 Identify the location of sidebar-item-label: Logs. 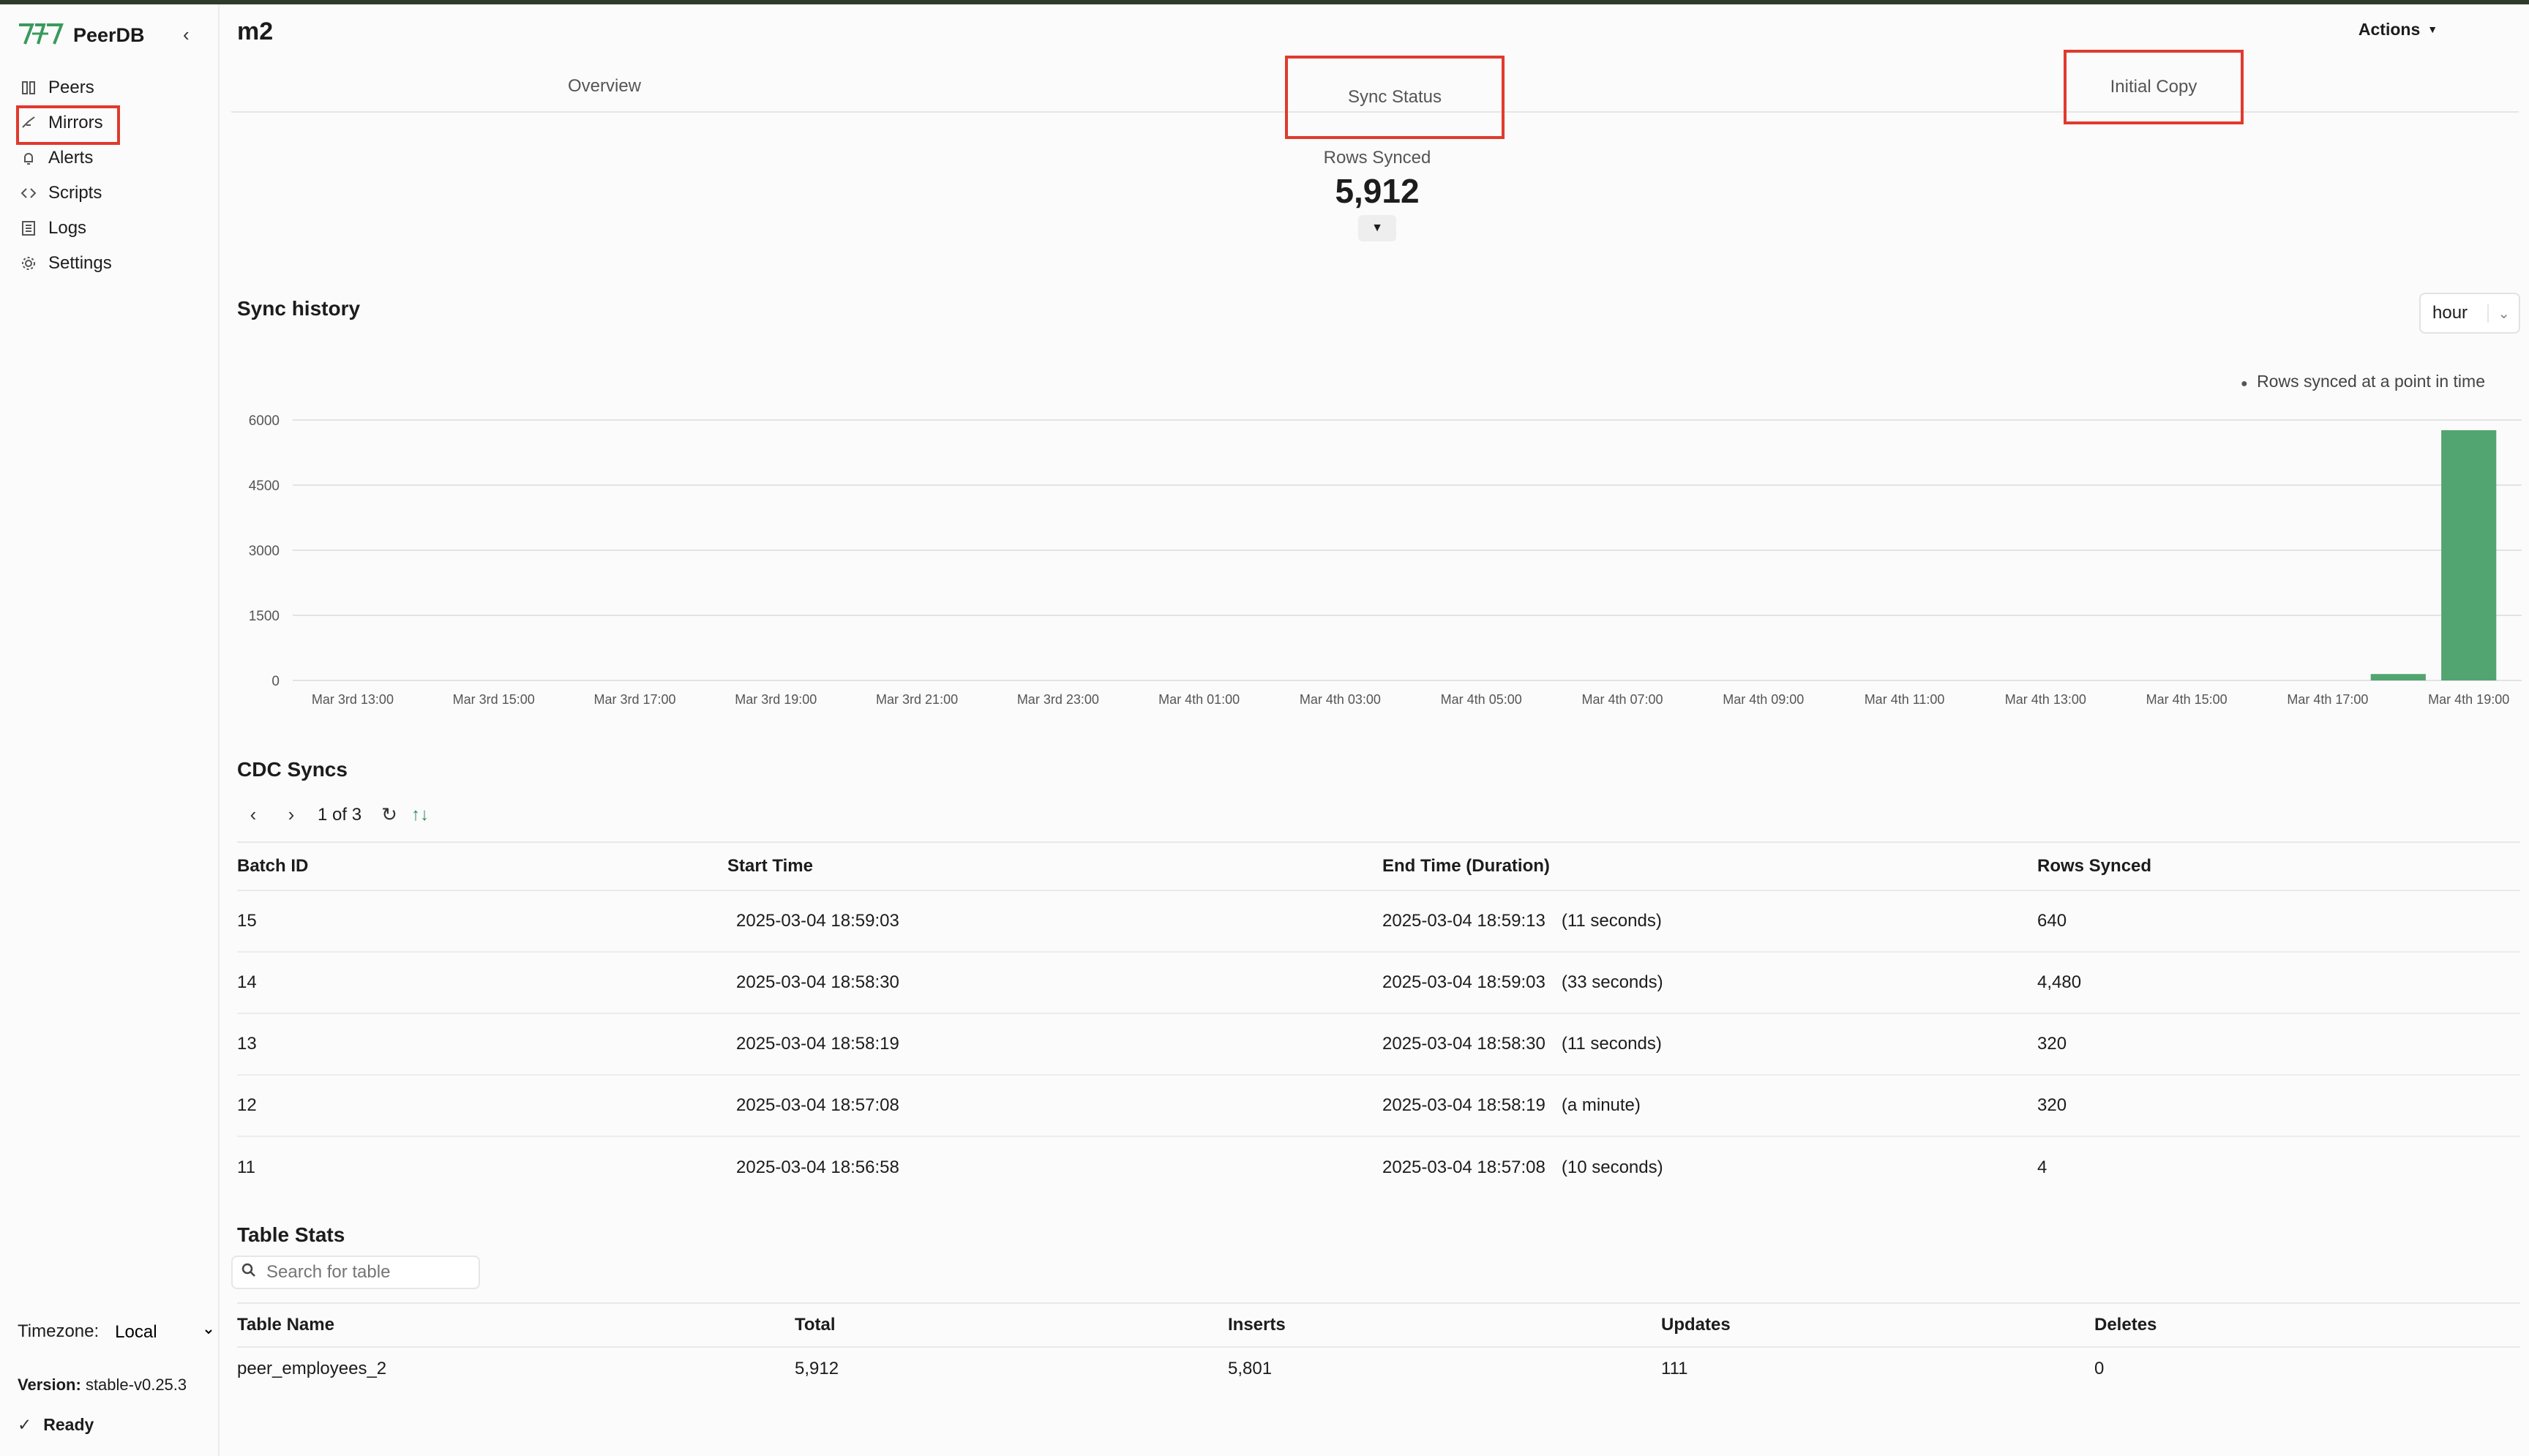
(68, 228).